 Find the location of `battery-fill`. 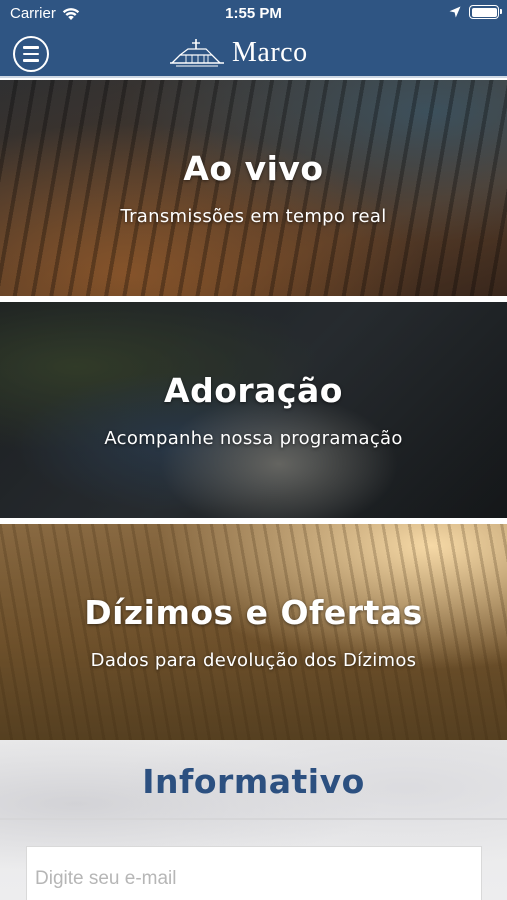

battery-fill is located at coordinates (484, 12).